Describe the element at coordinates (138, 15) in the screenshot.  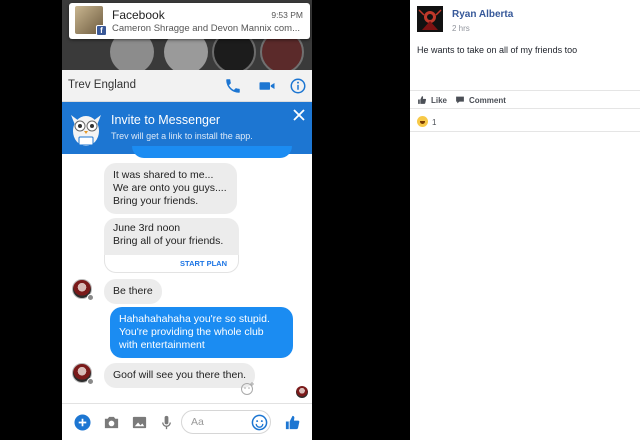
I see `notification-app-name: Facebook` at that location.